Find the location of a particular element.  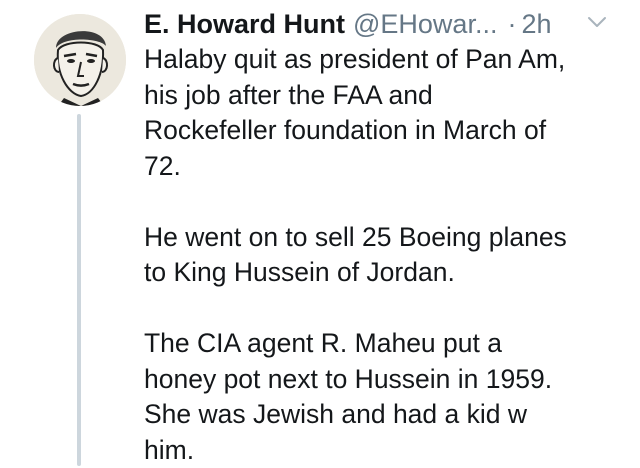

timestamp: 2h is located at coordinates (536, 24).